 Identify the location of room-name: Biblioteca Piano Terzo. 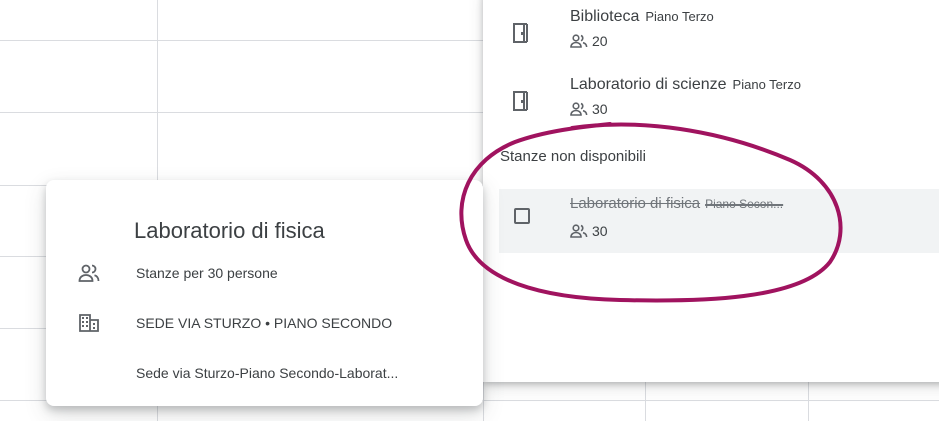
(642, 17).